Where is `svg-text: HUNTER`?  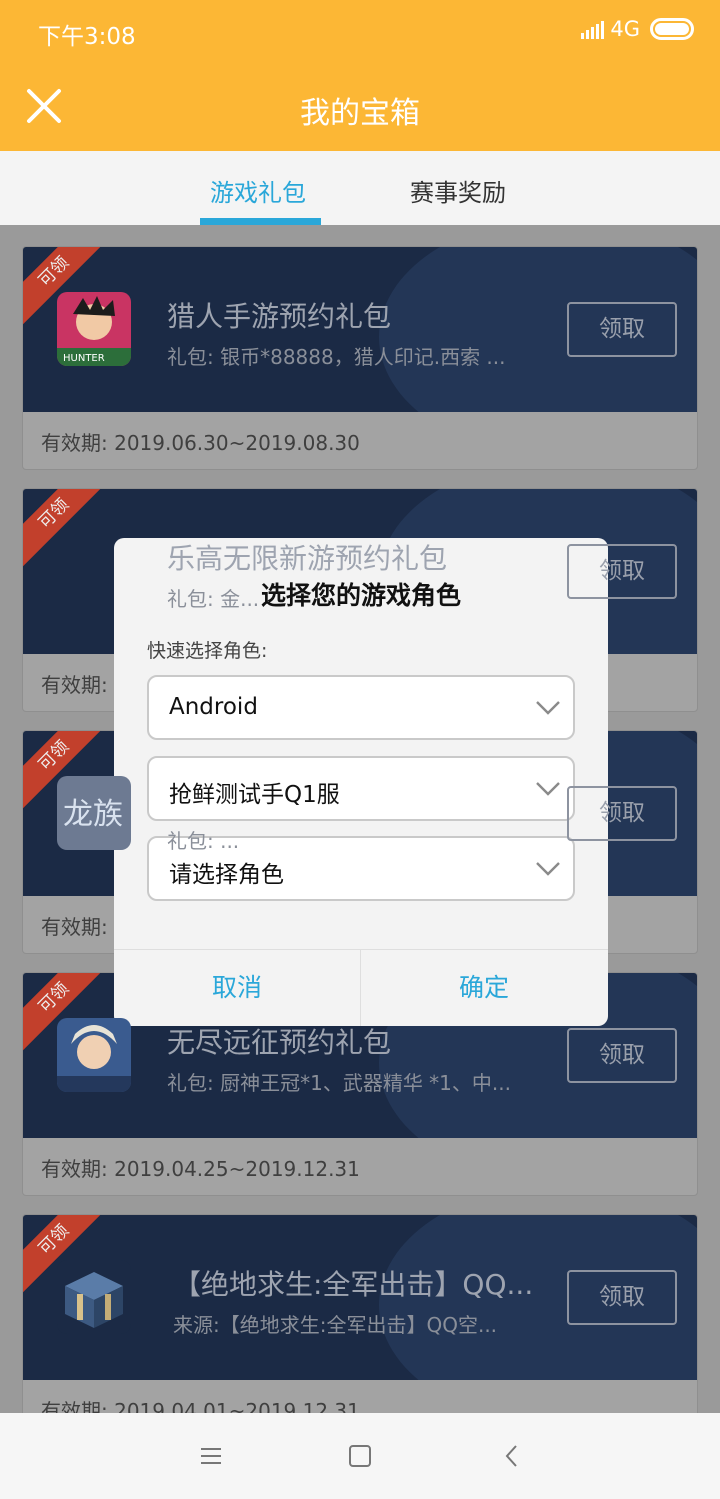
svg-text: HUNTER is located at coordinates (84, 358).